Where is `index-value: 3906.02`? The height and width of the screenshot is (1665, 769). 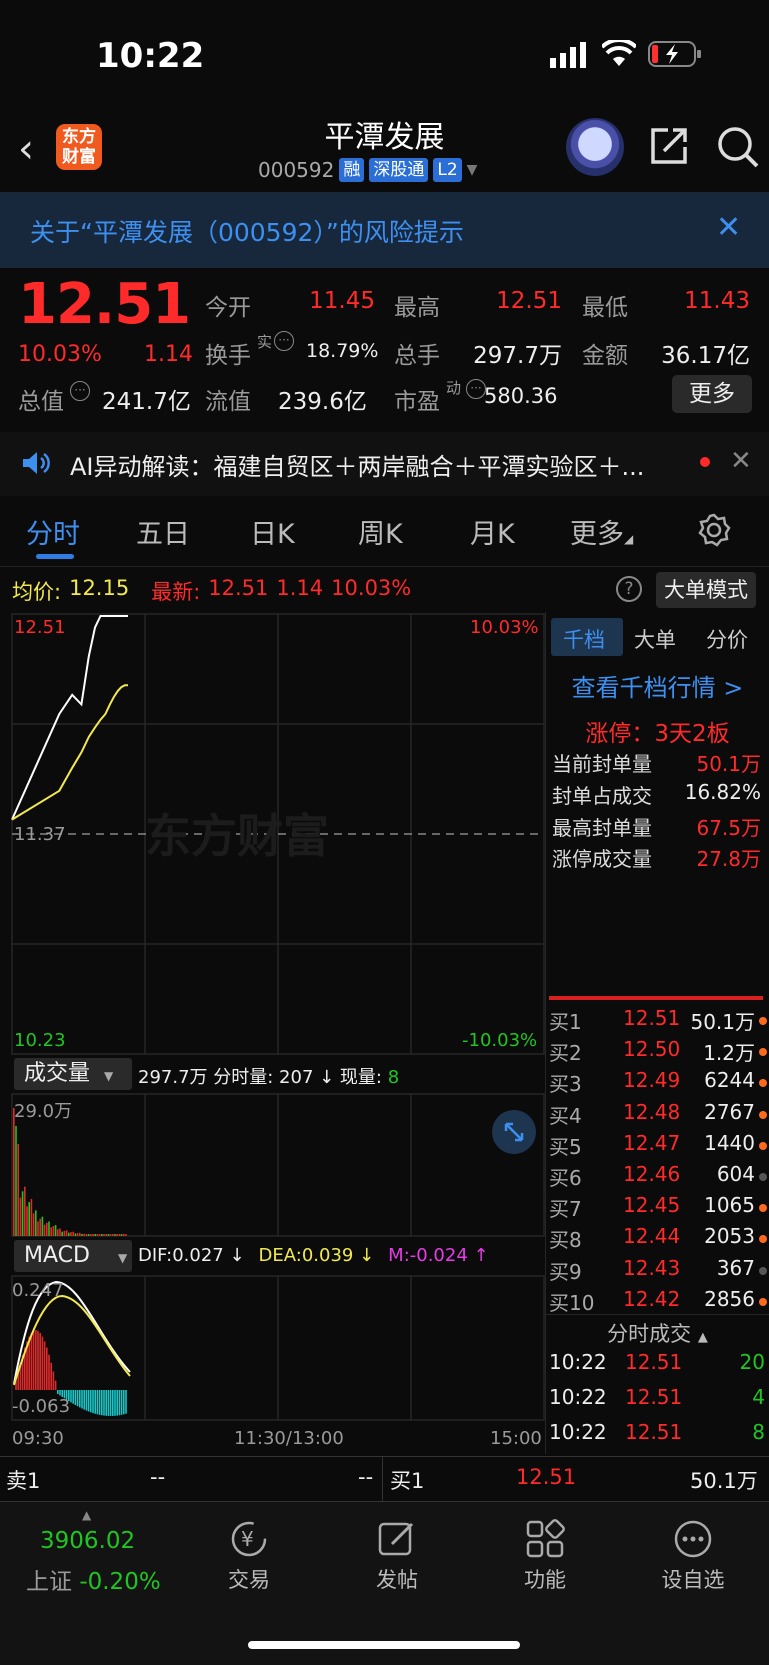
index-value: 3906.02 is located at coordinates (87, 1541).